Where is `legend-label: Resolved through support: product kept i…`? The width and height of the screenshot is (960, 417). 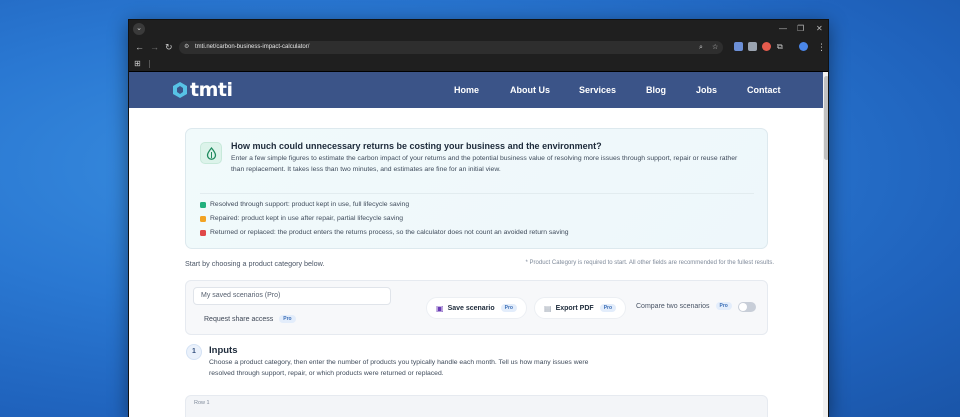 legend-label: Resolved through support: product kept i… is located at coordinates (310, 204).